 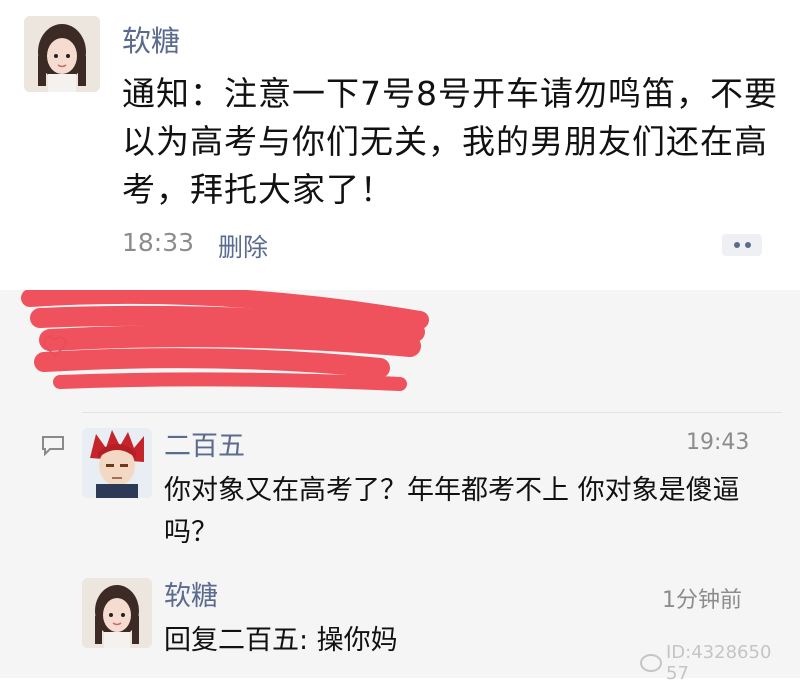 I want to click on divider, so click(x=432, y=412).